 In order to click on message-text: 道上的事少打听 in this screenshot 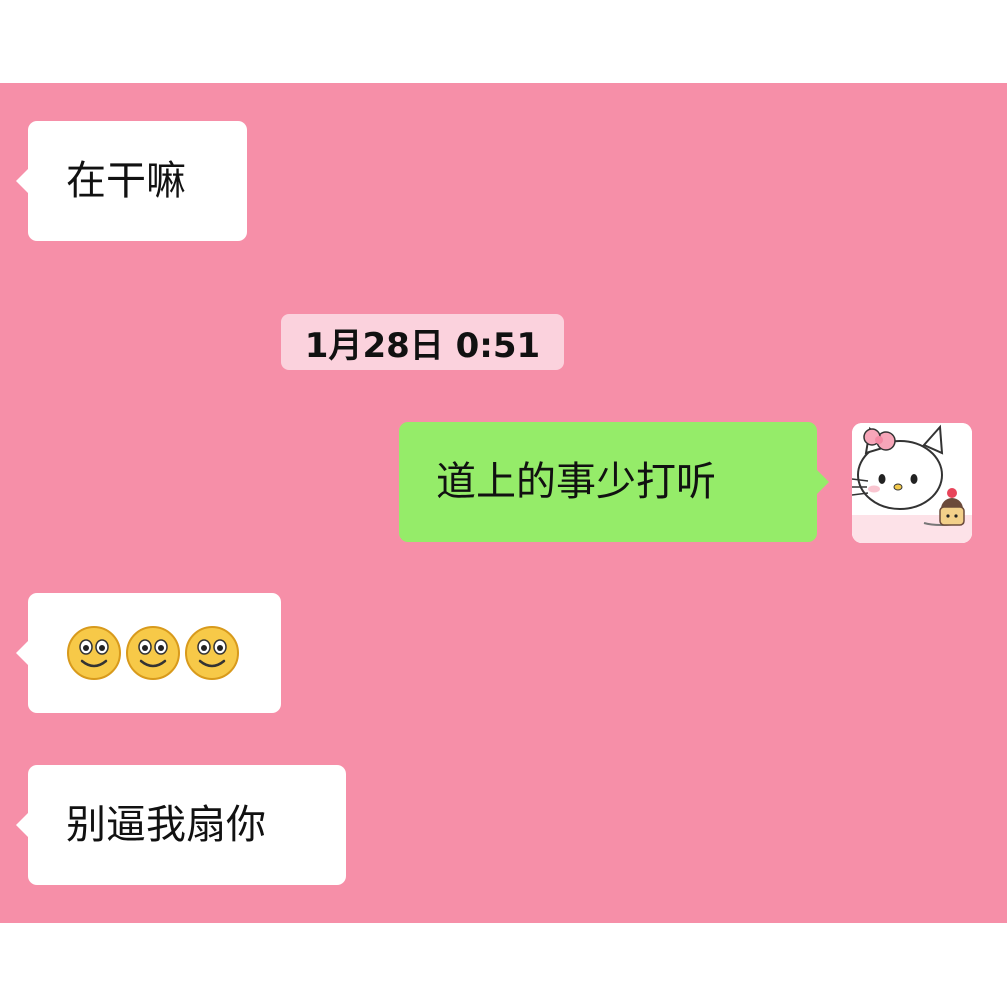, I will do `click(576, 482)`.